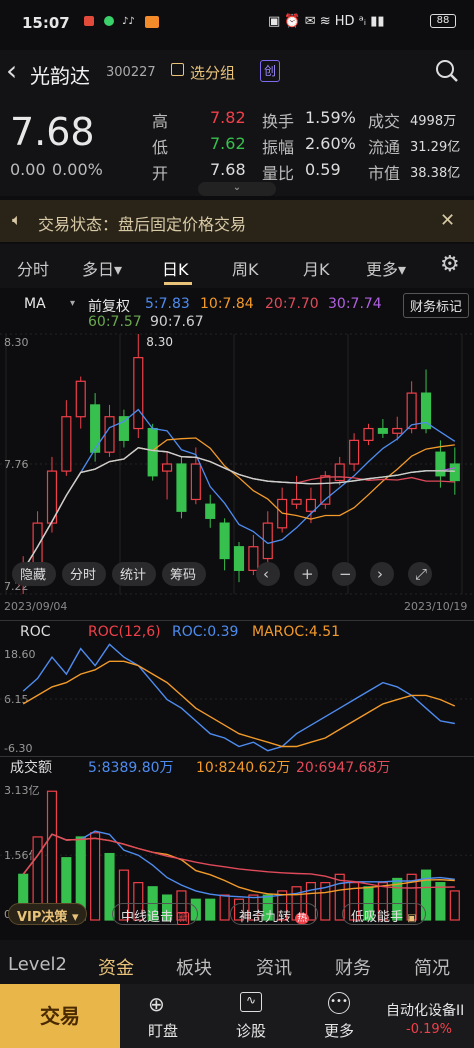  Describe the element at coordinates (35, 632) in the screenshot. I see `roc-label: ROC` at that location.